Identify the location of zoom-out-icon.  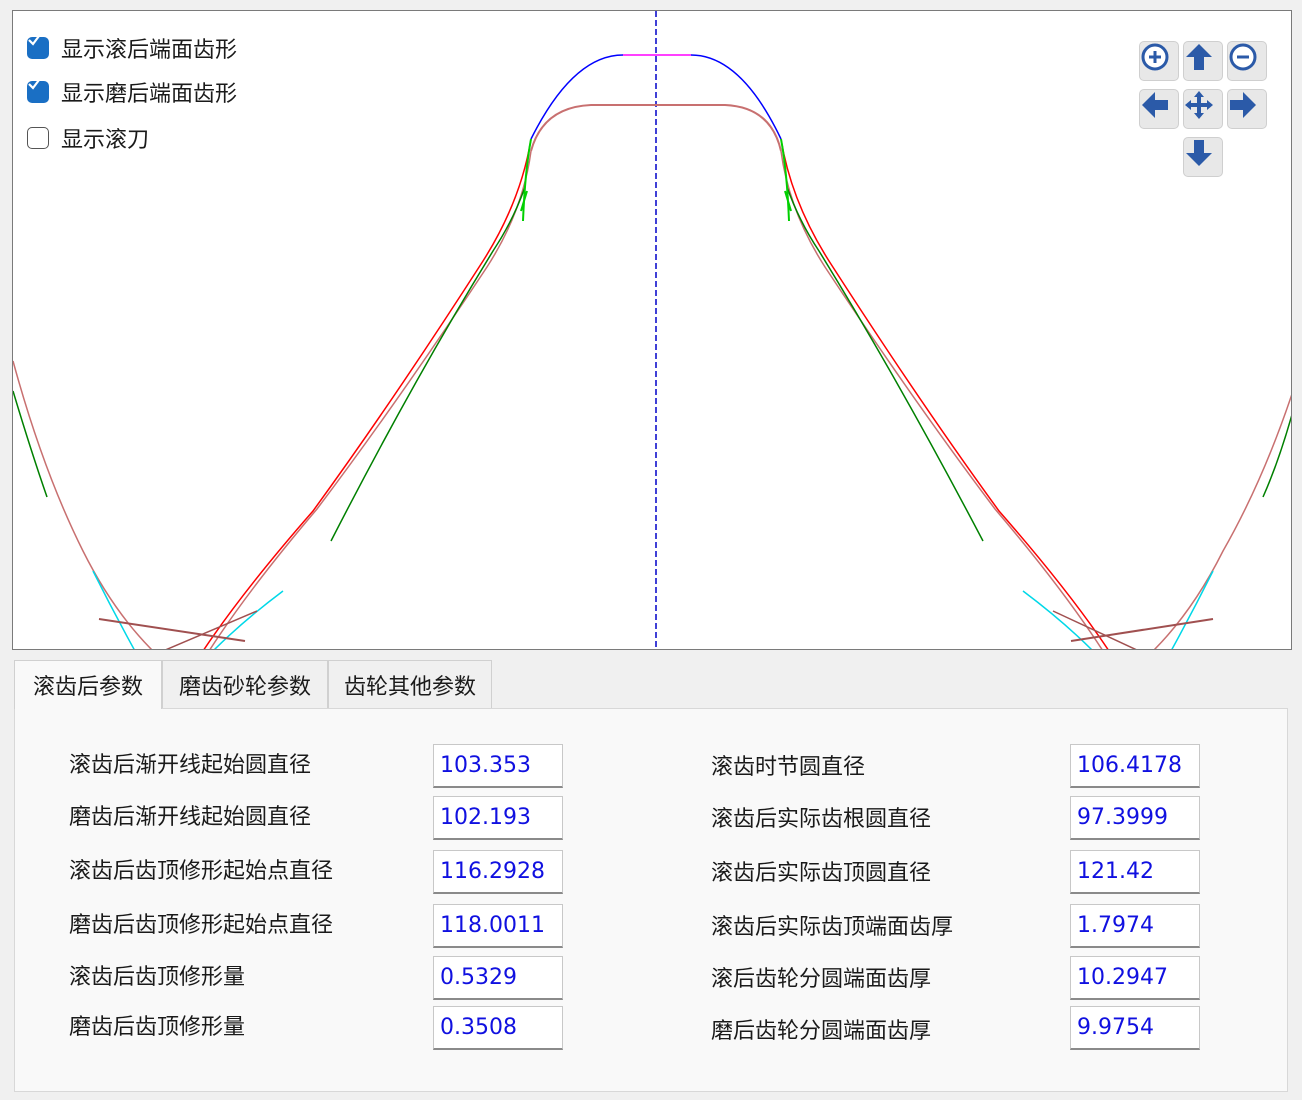
(1243, 57).